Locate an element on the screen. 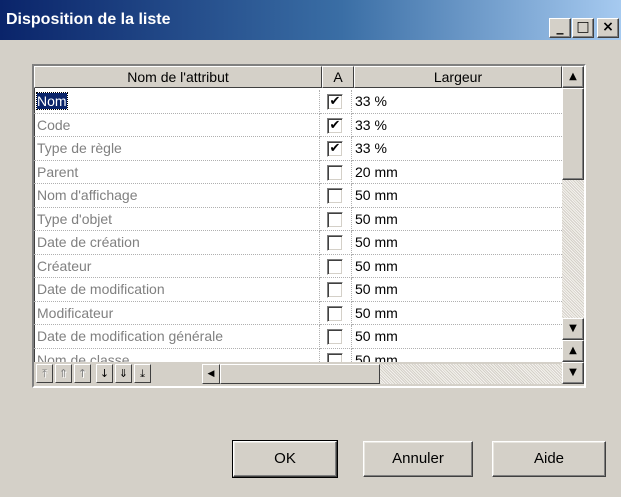 This screenshot has width=621, height=497. column-header-width: Largeur is located at coordinates (458, 77).